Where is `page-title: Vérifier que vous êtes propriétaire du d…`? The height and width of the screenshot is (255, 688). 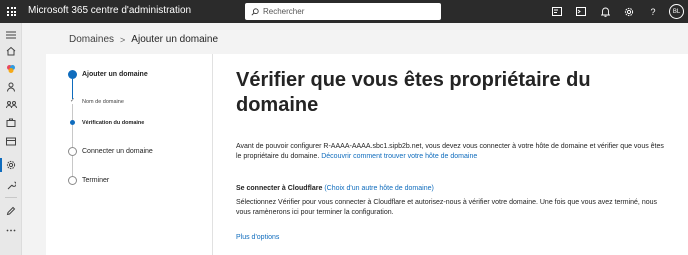 page-title: Vérifier que vous êtes propriétaire du d… is located at coordinates (413, 92).